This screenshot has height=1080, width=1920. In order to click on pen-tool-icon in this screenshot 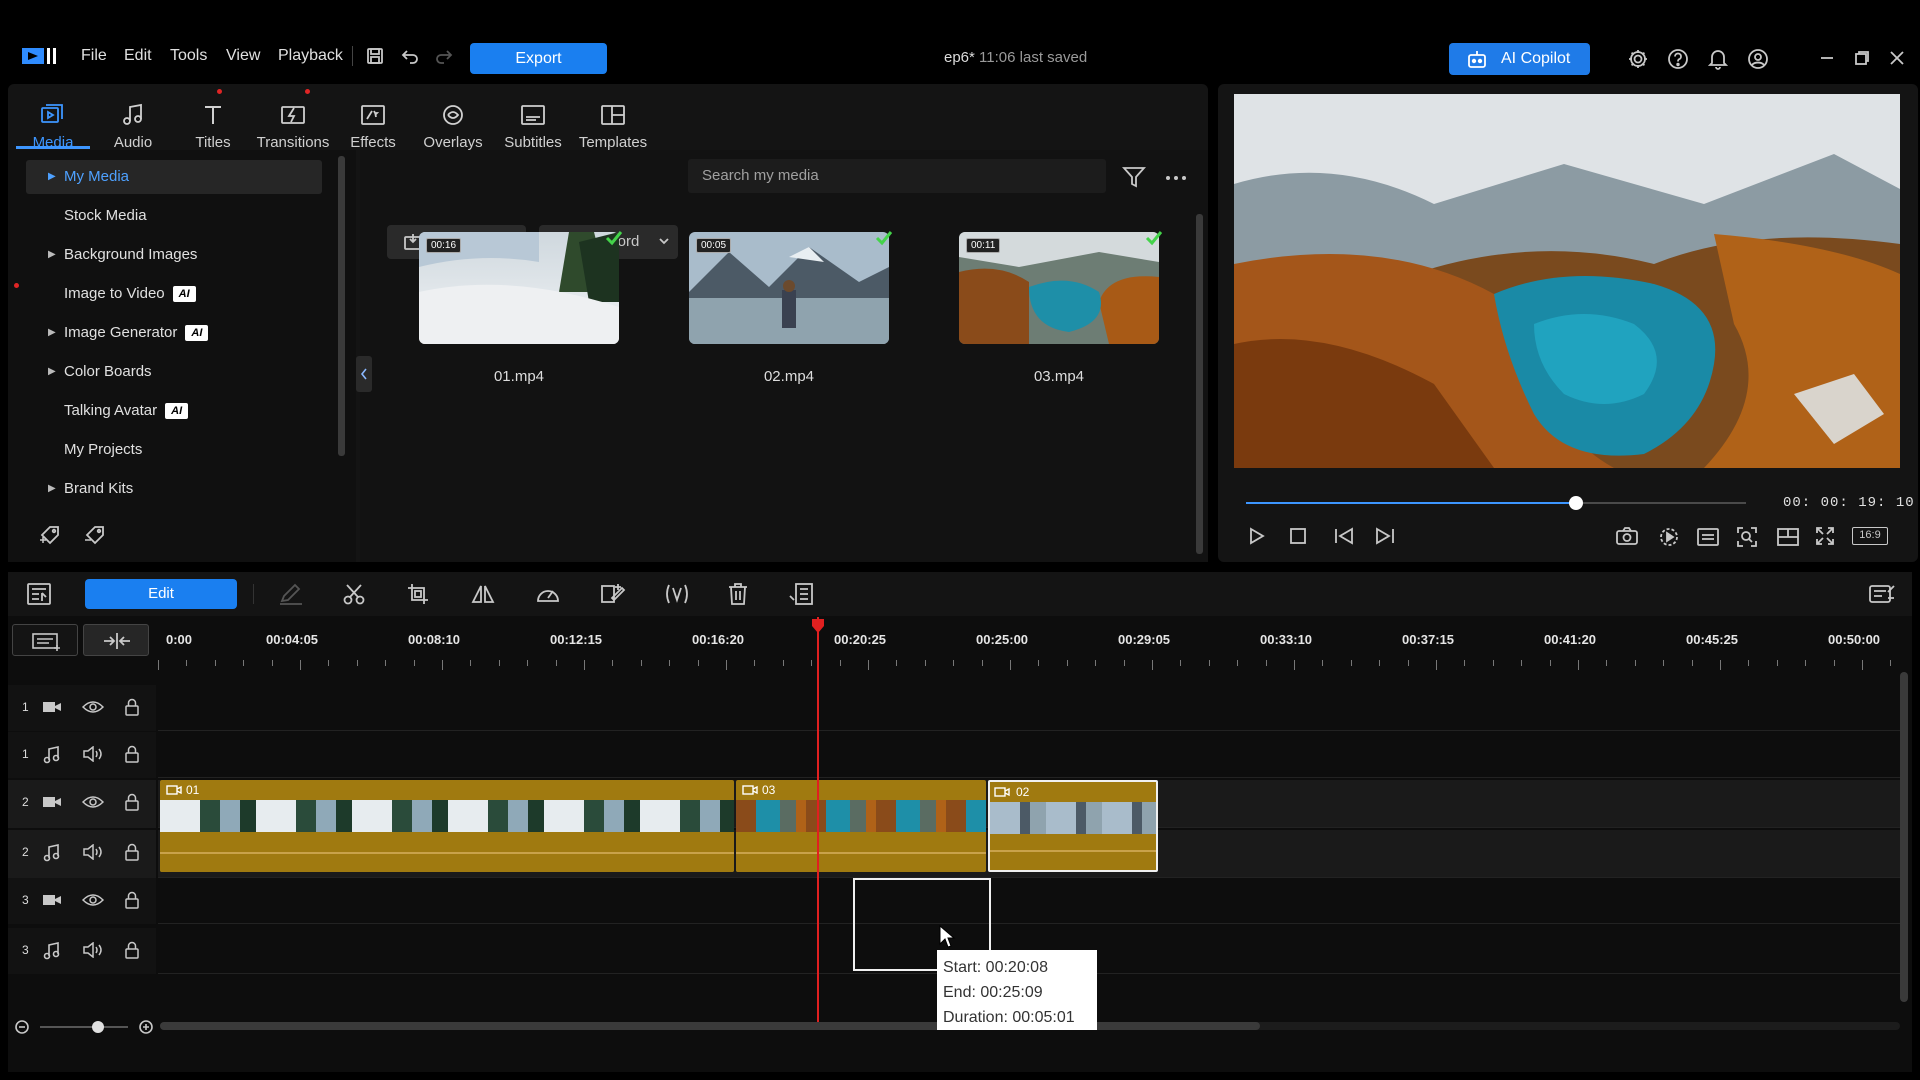, I will do `click(291, 594)`.